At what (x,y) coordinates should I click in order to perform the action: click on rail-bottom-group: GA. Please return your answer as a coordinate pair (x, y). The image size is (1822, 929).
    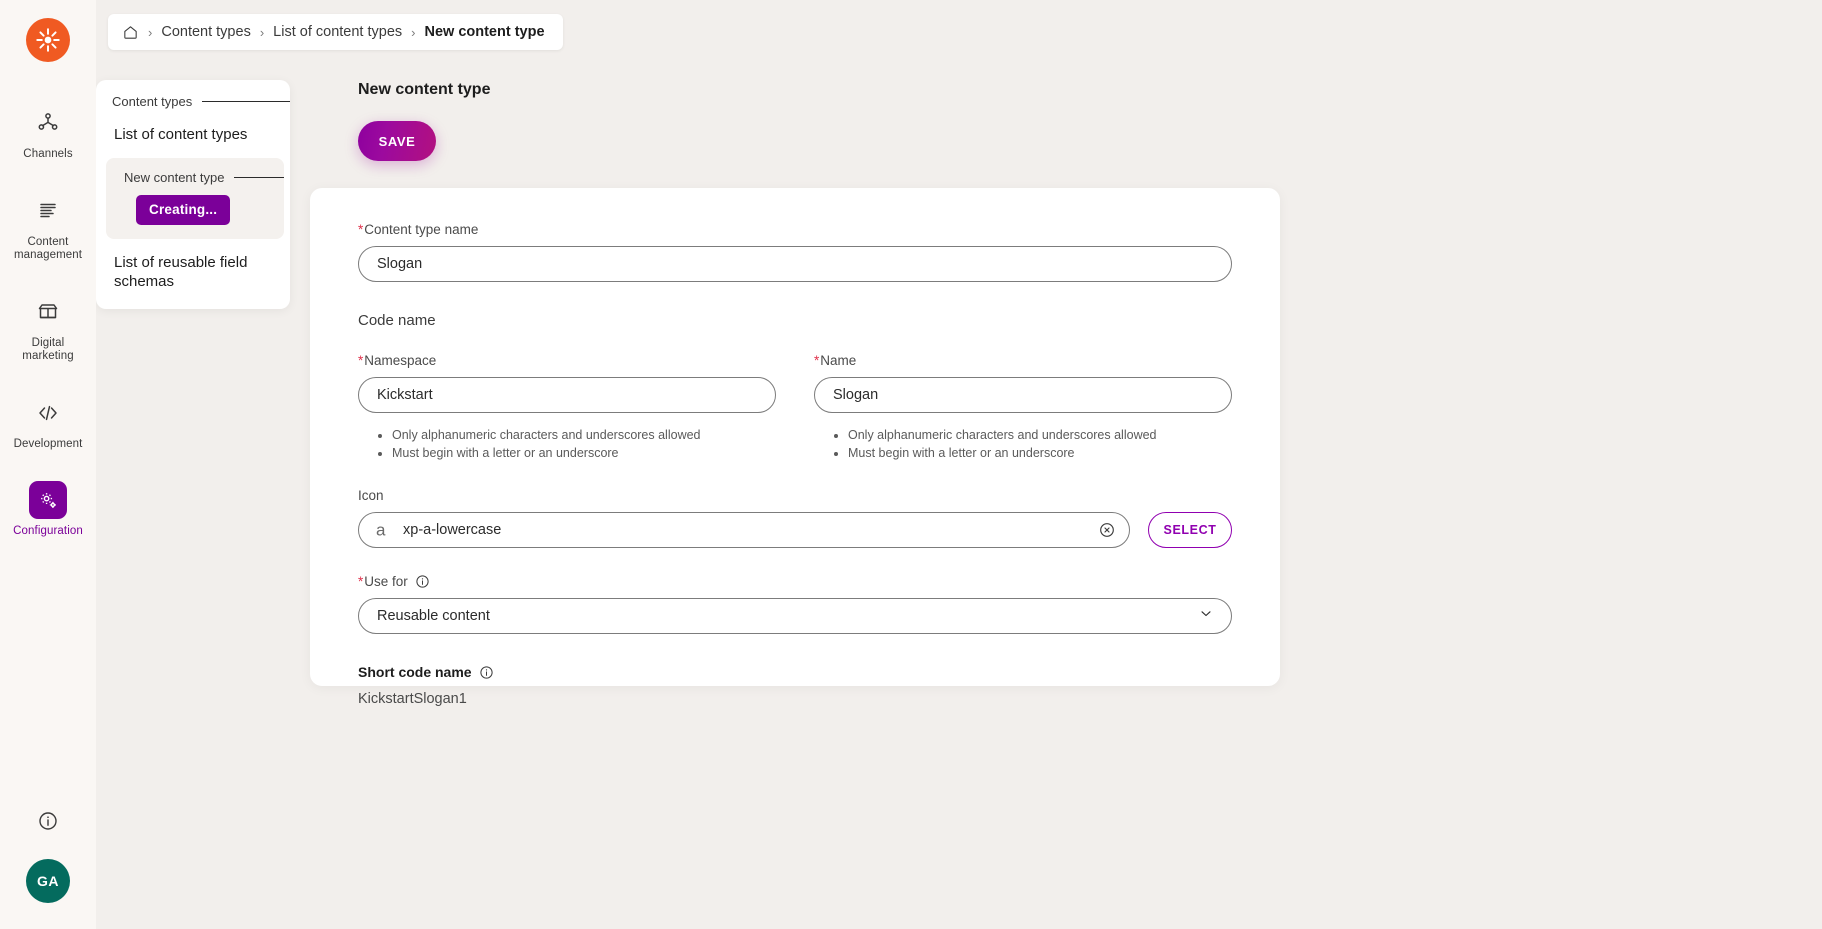
    Looking at the image, I should click on (48, 869).